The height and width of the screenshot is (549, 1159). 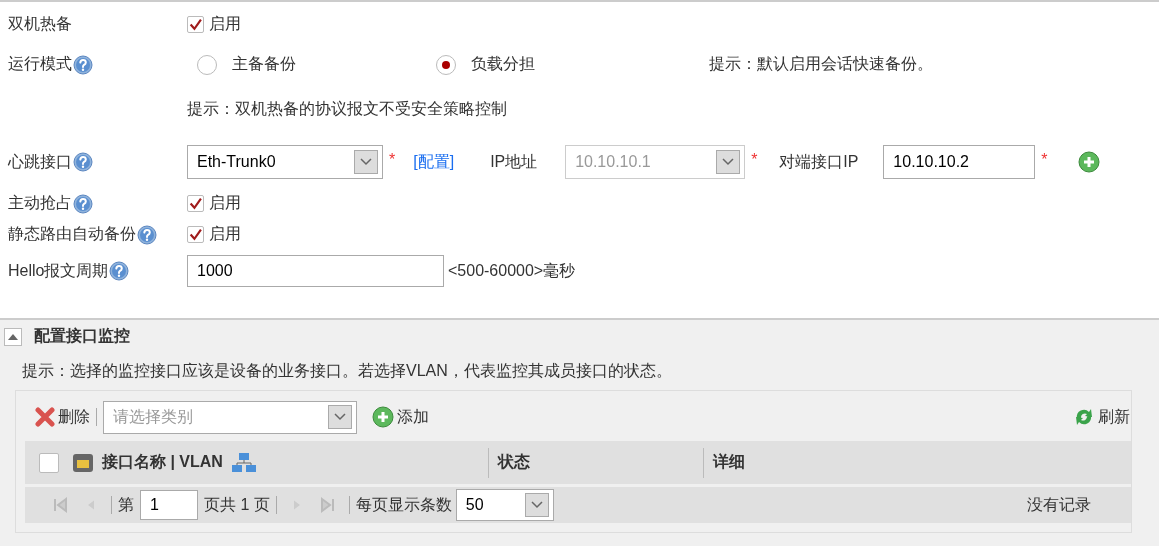 What do you see at coordinates (40, 64) in the screenshot?
I see `field-label: 运行模式` at bounding box center [40, 64].